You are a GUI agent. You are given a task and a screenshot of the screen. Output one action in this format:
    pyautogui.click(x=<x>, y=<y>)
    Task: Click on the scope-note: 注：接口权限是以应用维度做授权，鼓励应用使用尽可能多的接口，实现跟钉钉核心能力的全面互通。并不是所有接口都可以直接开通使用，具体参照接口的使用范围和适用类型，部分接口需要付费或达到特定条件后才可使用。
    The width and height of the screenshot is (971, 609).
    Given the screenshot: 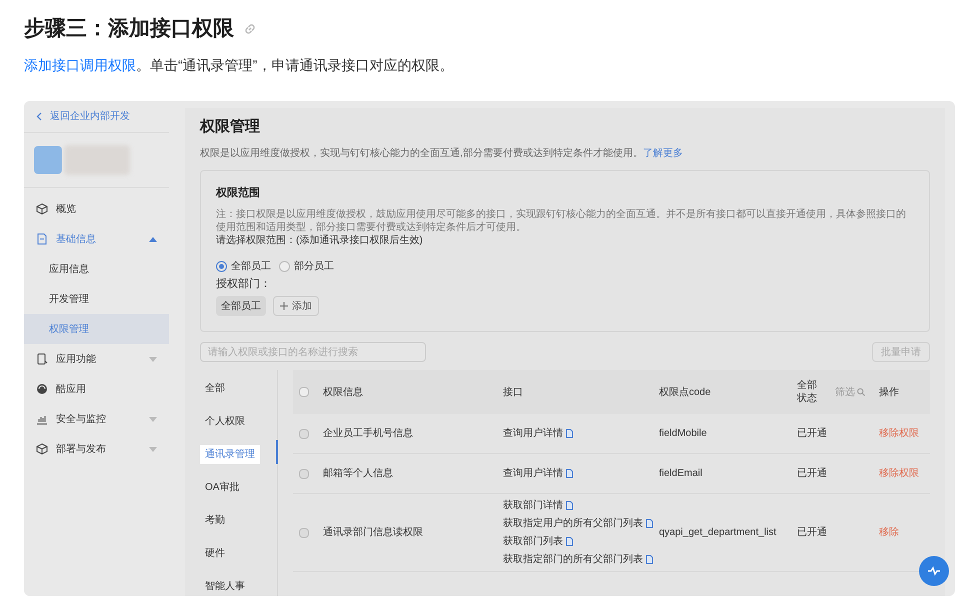 What is the action you would take?
    pyautogui.click(x=561, y=221)
    